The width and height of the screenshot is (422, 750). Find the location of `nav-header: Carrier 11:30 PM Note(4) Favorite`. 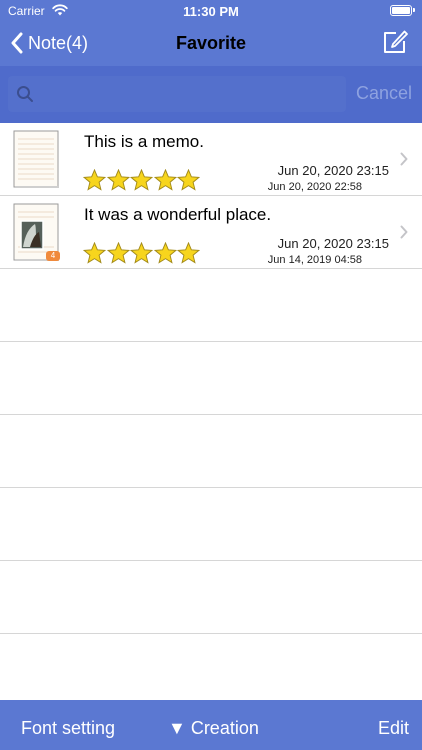

nav-header: Carrier 11:30 PM Note(4) Favorite is located at coordinates (211, 33).